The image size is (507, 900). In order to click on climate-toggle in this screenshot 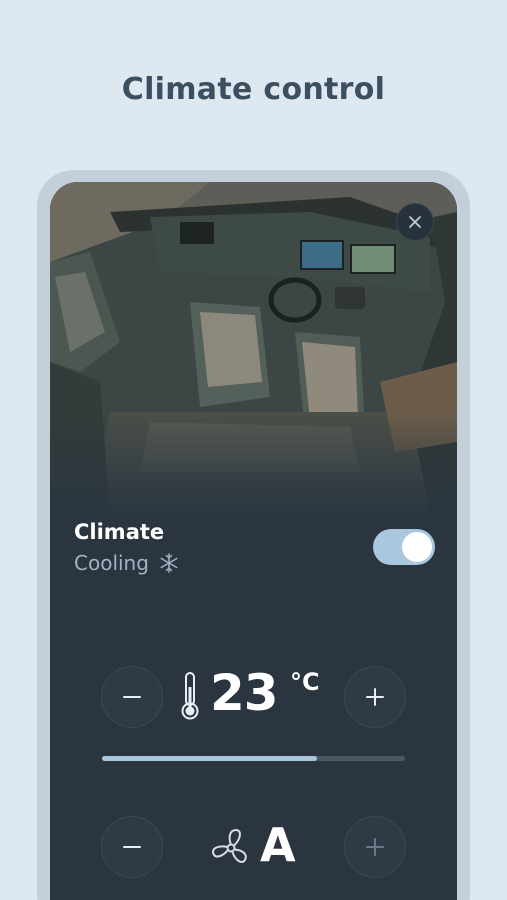, I will do `click(404, 547)`.